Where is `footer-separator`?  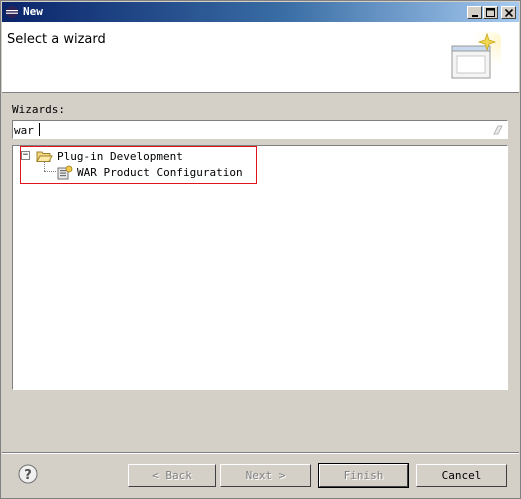
footer-separator is located at coordinates (260, 453).